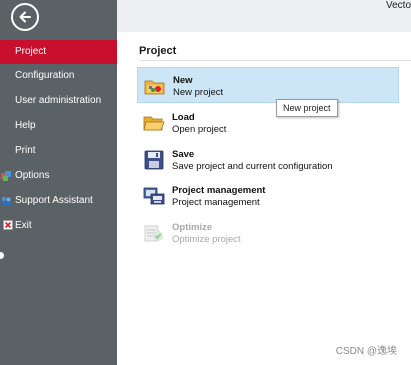 The height and width of the screenshot is (365, 411). I want to click on sidebar-item-project: Project, so click(58, 52).